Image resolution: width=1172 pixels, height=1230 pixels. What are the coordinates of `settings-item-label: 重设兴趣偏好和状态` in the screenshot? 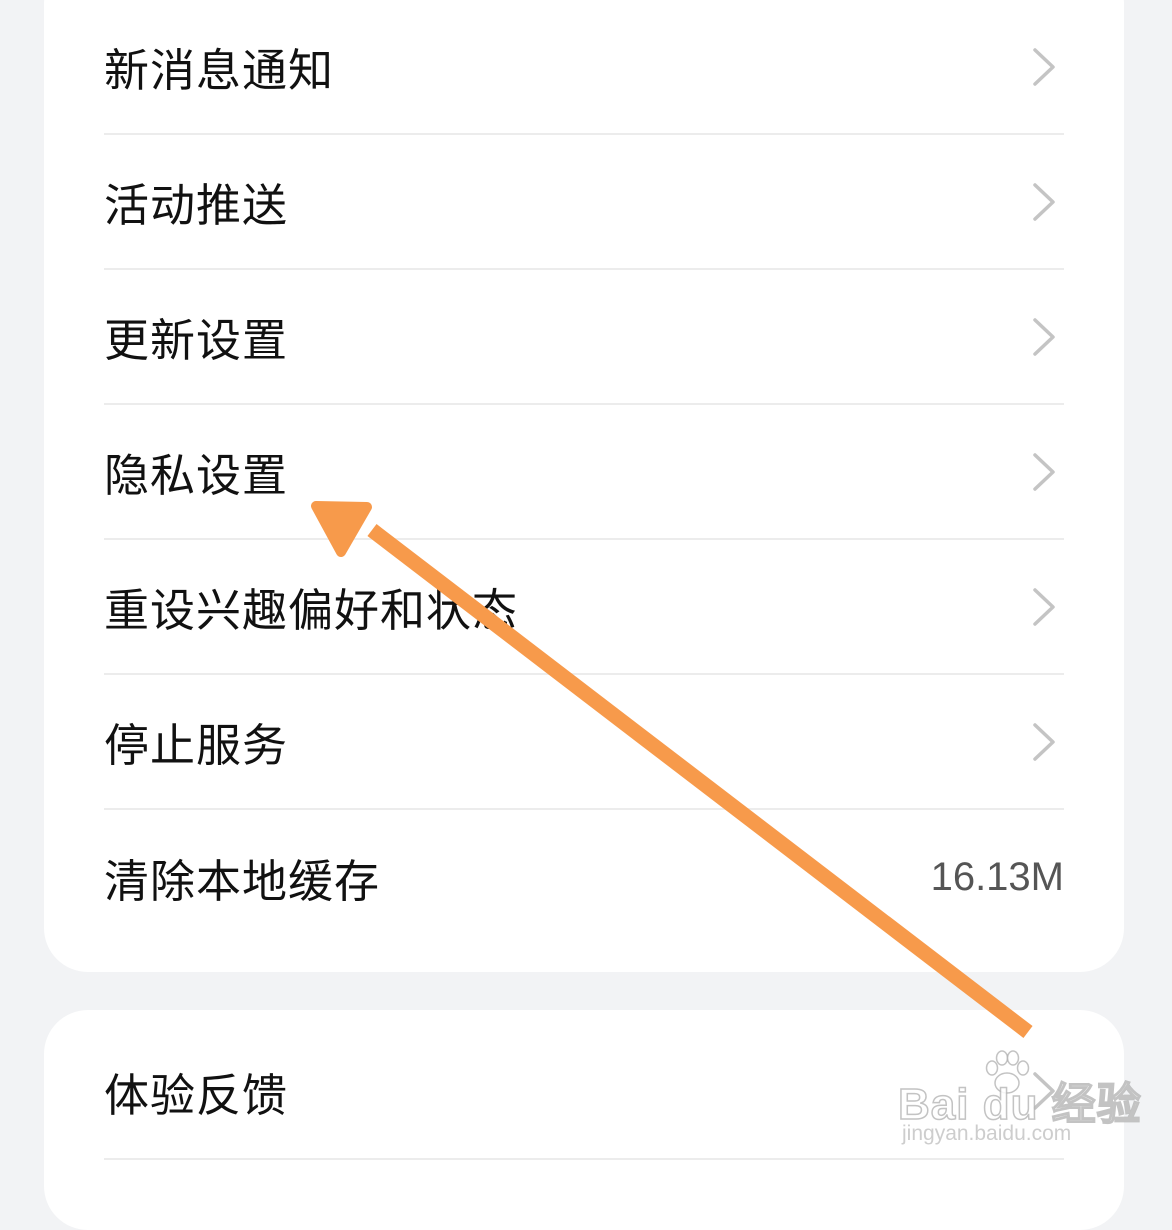 It's located at (311, 610).